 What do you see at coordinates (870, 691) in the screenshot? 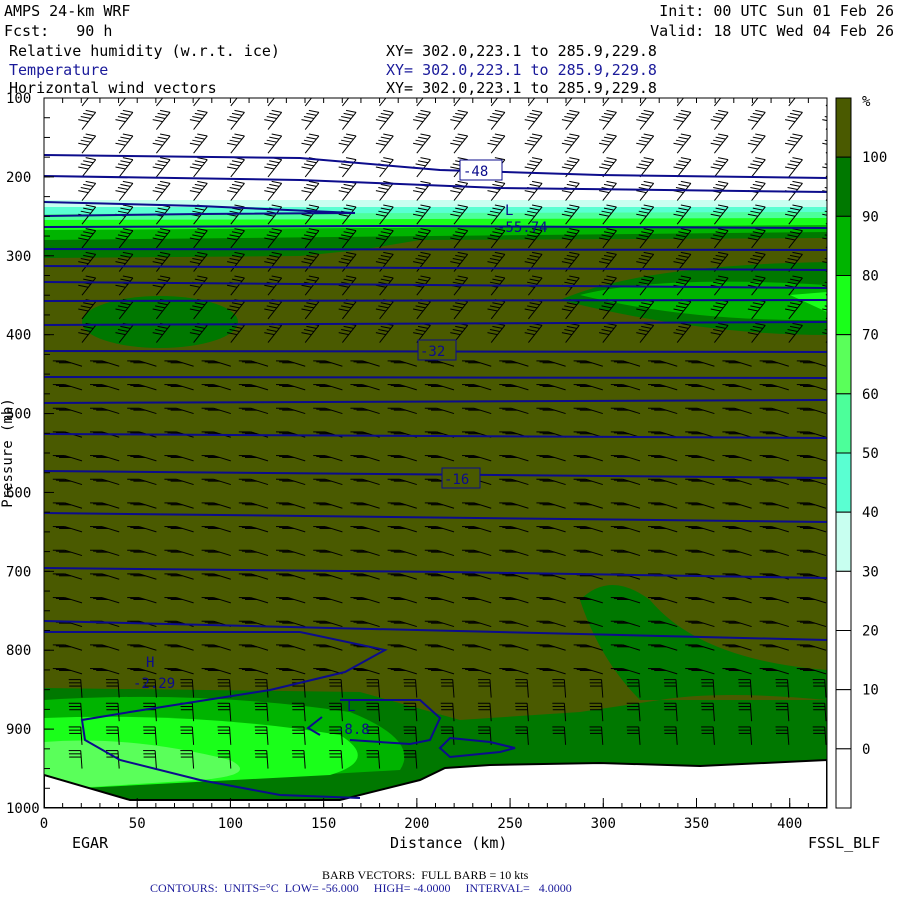
I see `colorbar-label: 10` at bounding box center [870, 691].